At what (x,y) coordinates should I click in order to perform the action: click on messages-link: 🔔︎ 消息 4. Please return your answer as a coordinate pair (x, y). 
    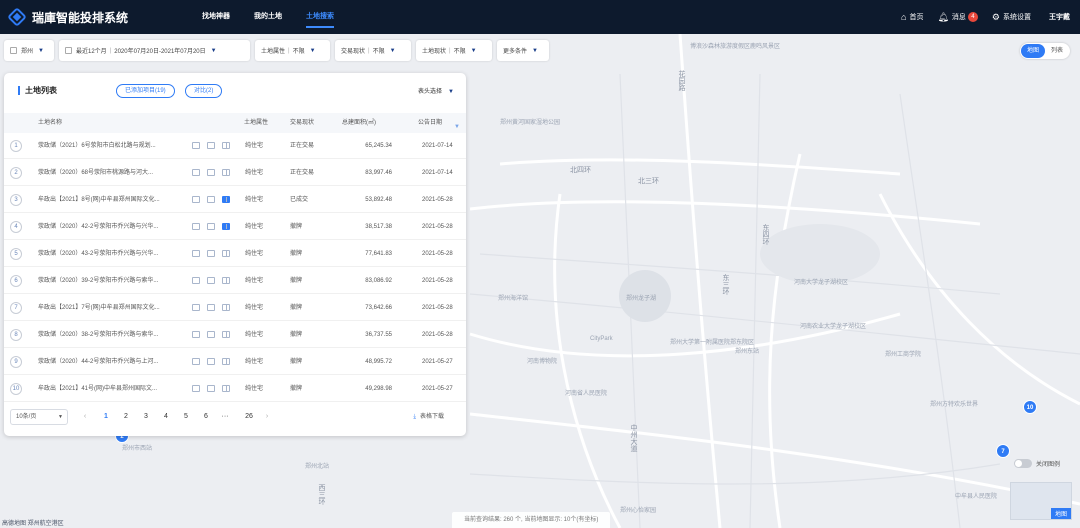
    Looking at the image, I should click on (957, 17).